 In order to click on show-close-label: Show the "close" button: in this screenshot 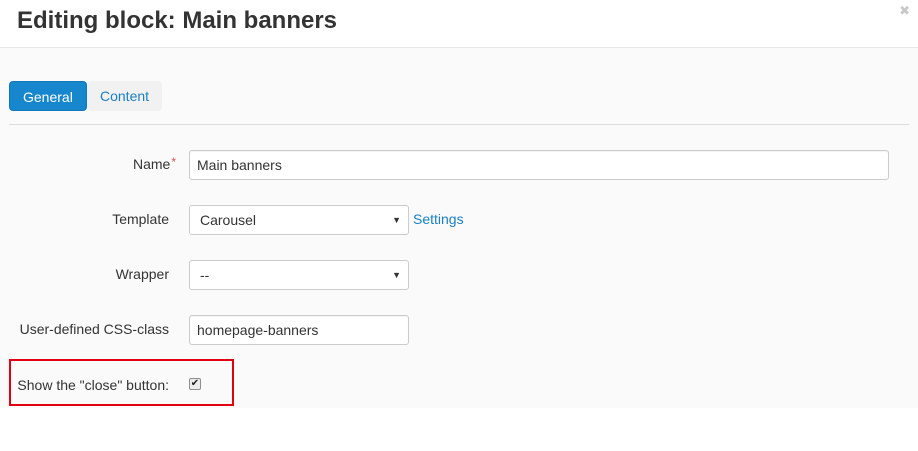, I will do `click(93, 385)`.